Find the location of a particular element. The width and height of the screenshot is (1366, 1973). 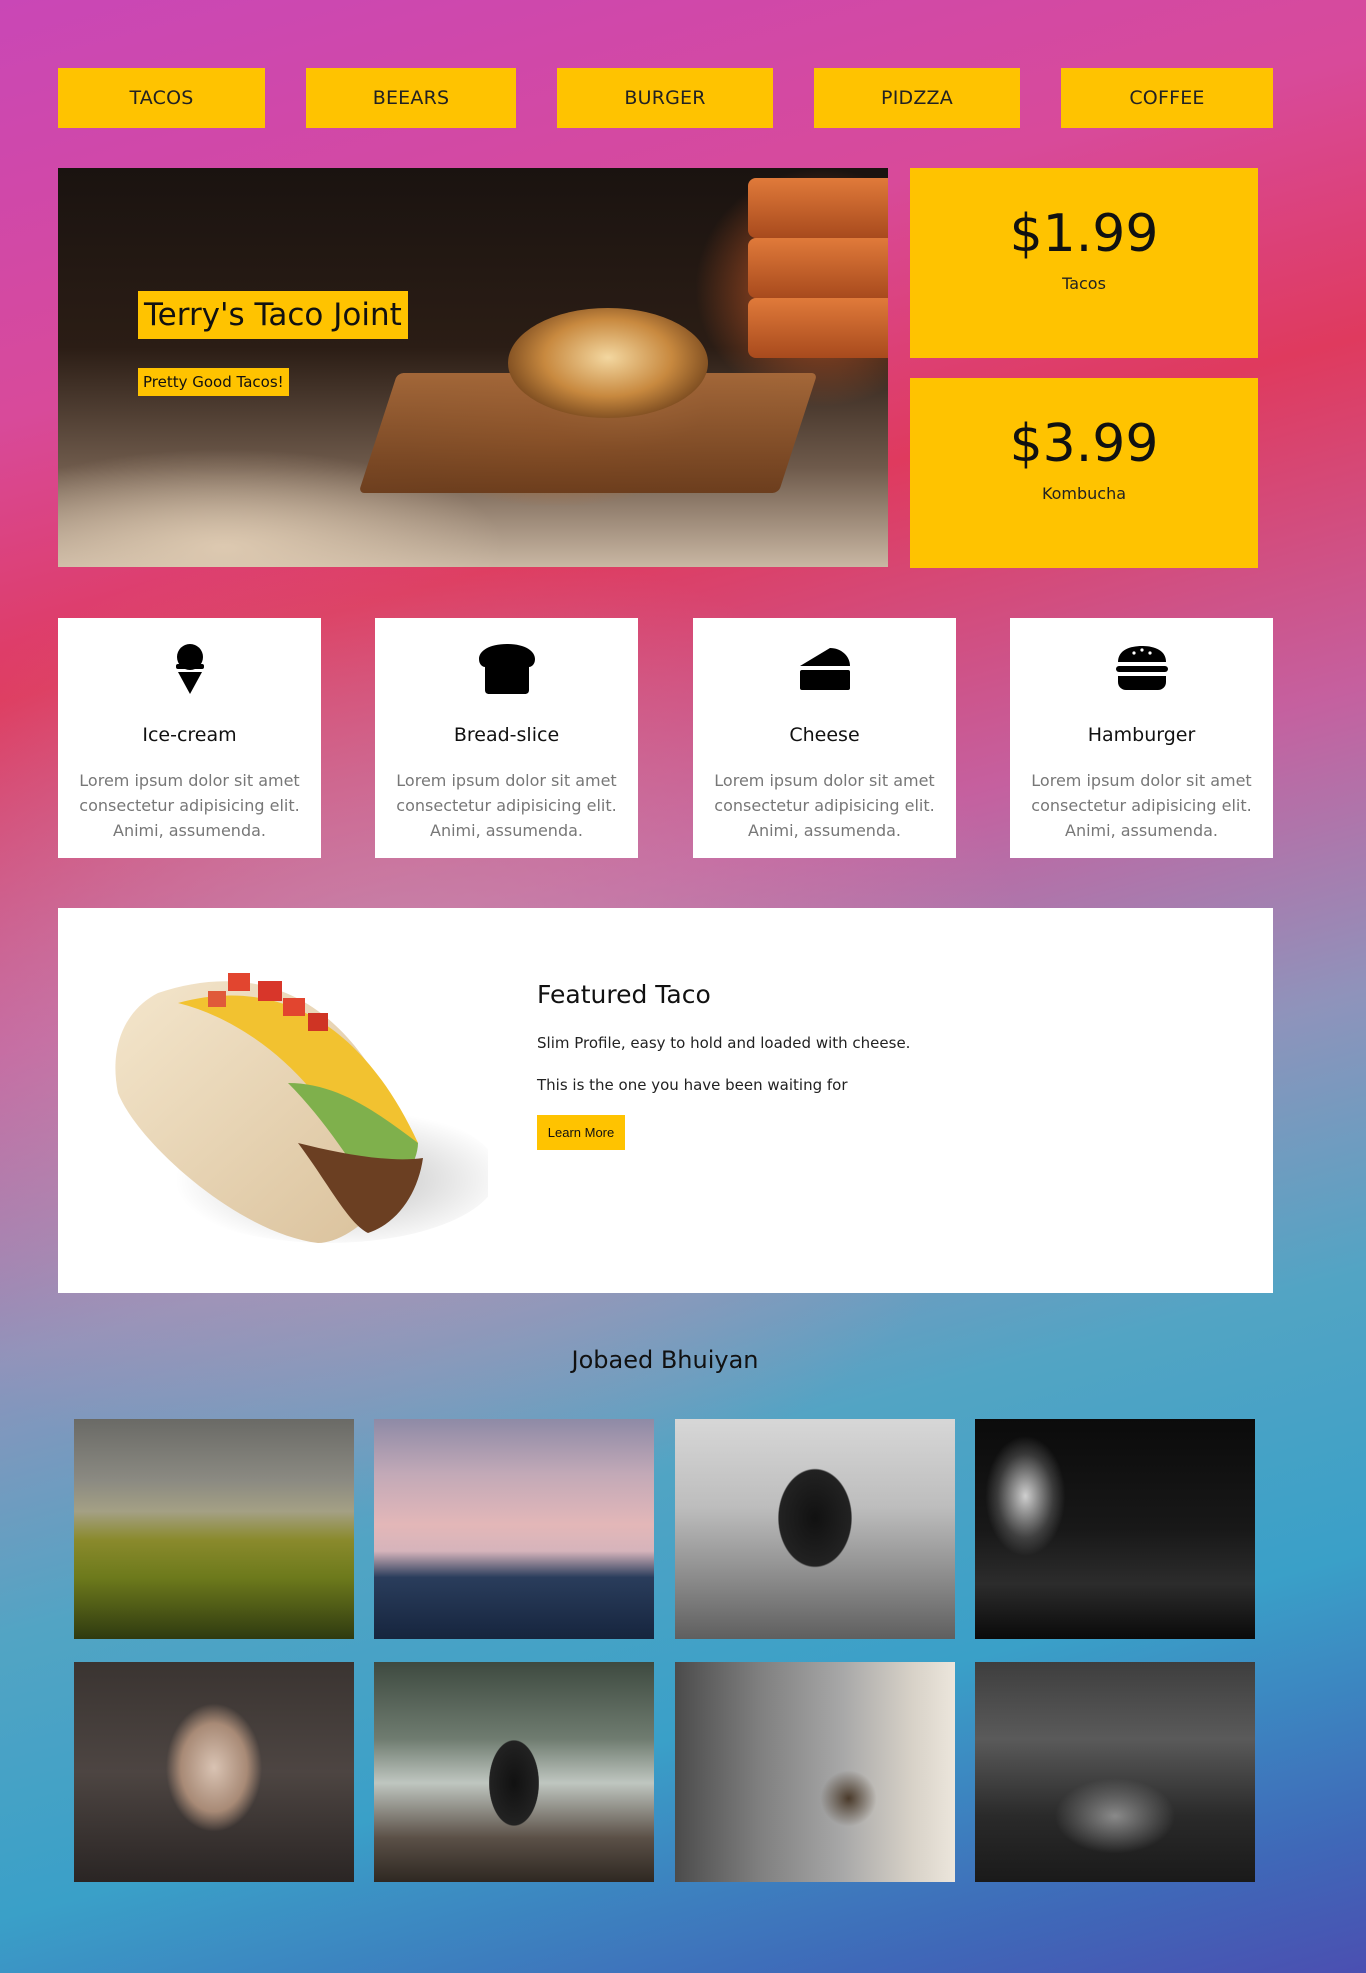

price-label: Tacos is located at coordinates (1084, 283).